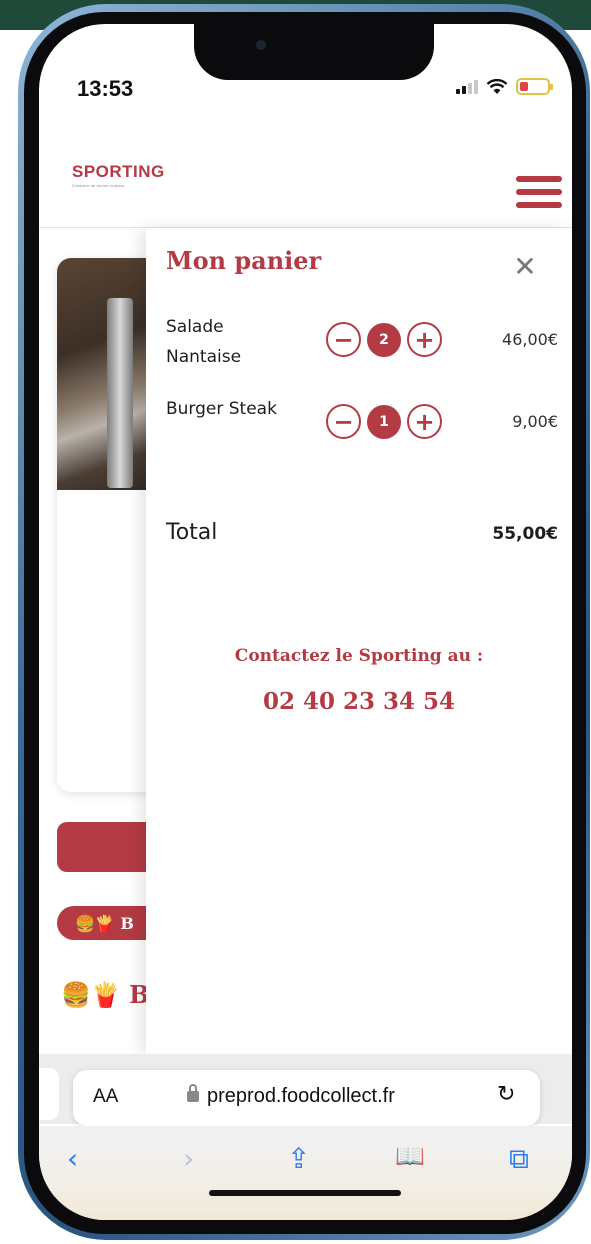  What do you see at coordinates (105, 1097) in the screenshot?
I see `text-size-button: AA` at bounding box center [105, 1097].